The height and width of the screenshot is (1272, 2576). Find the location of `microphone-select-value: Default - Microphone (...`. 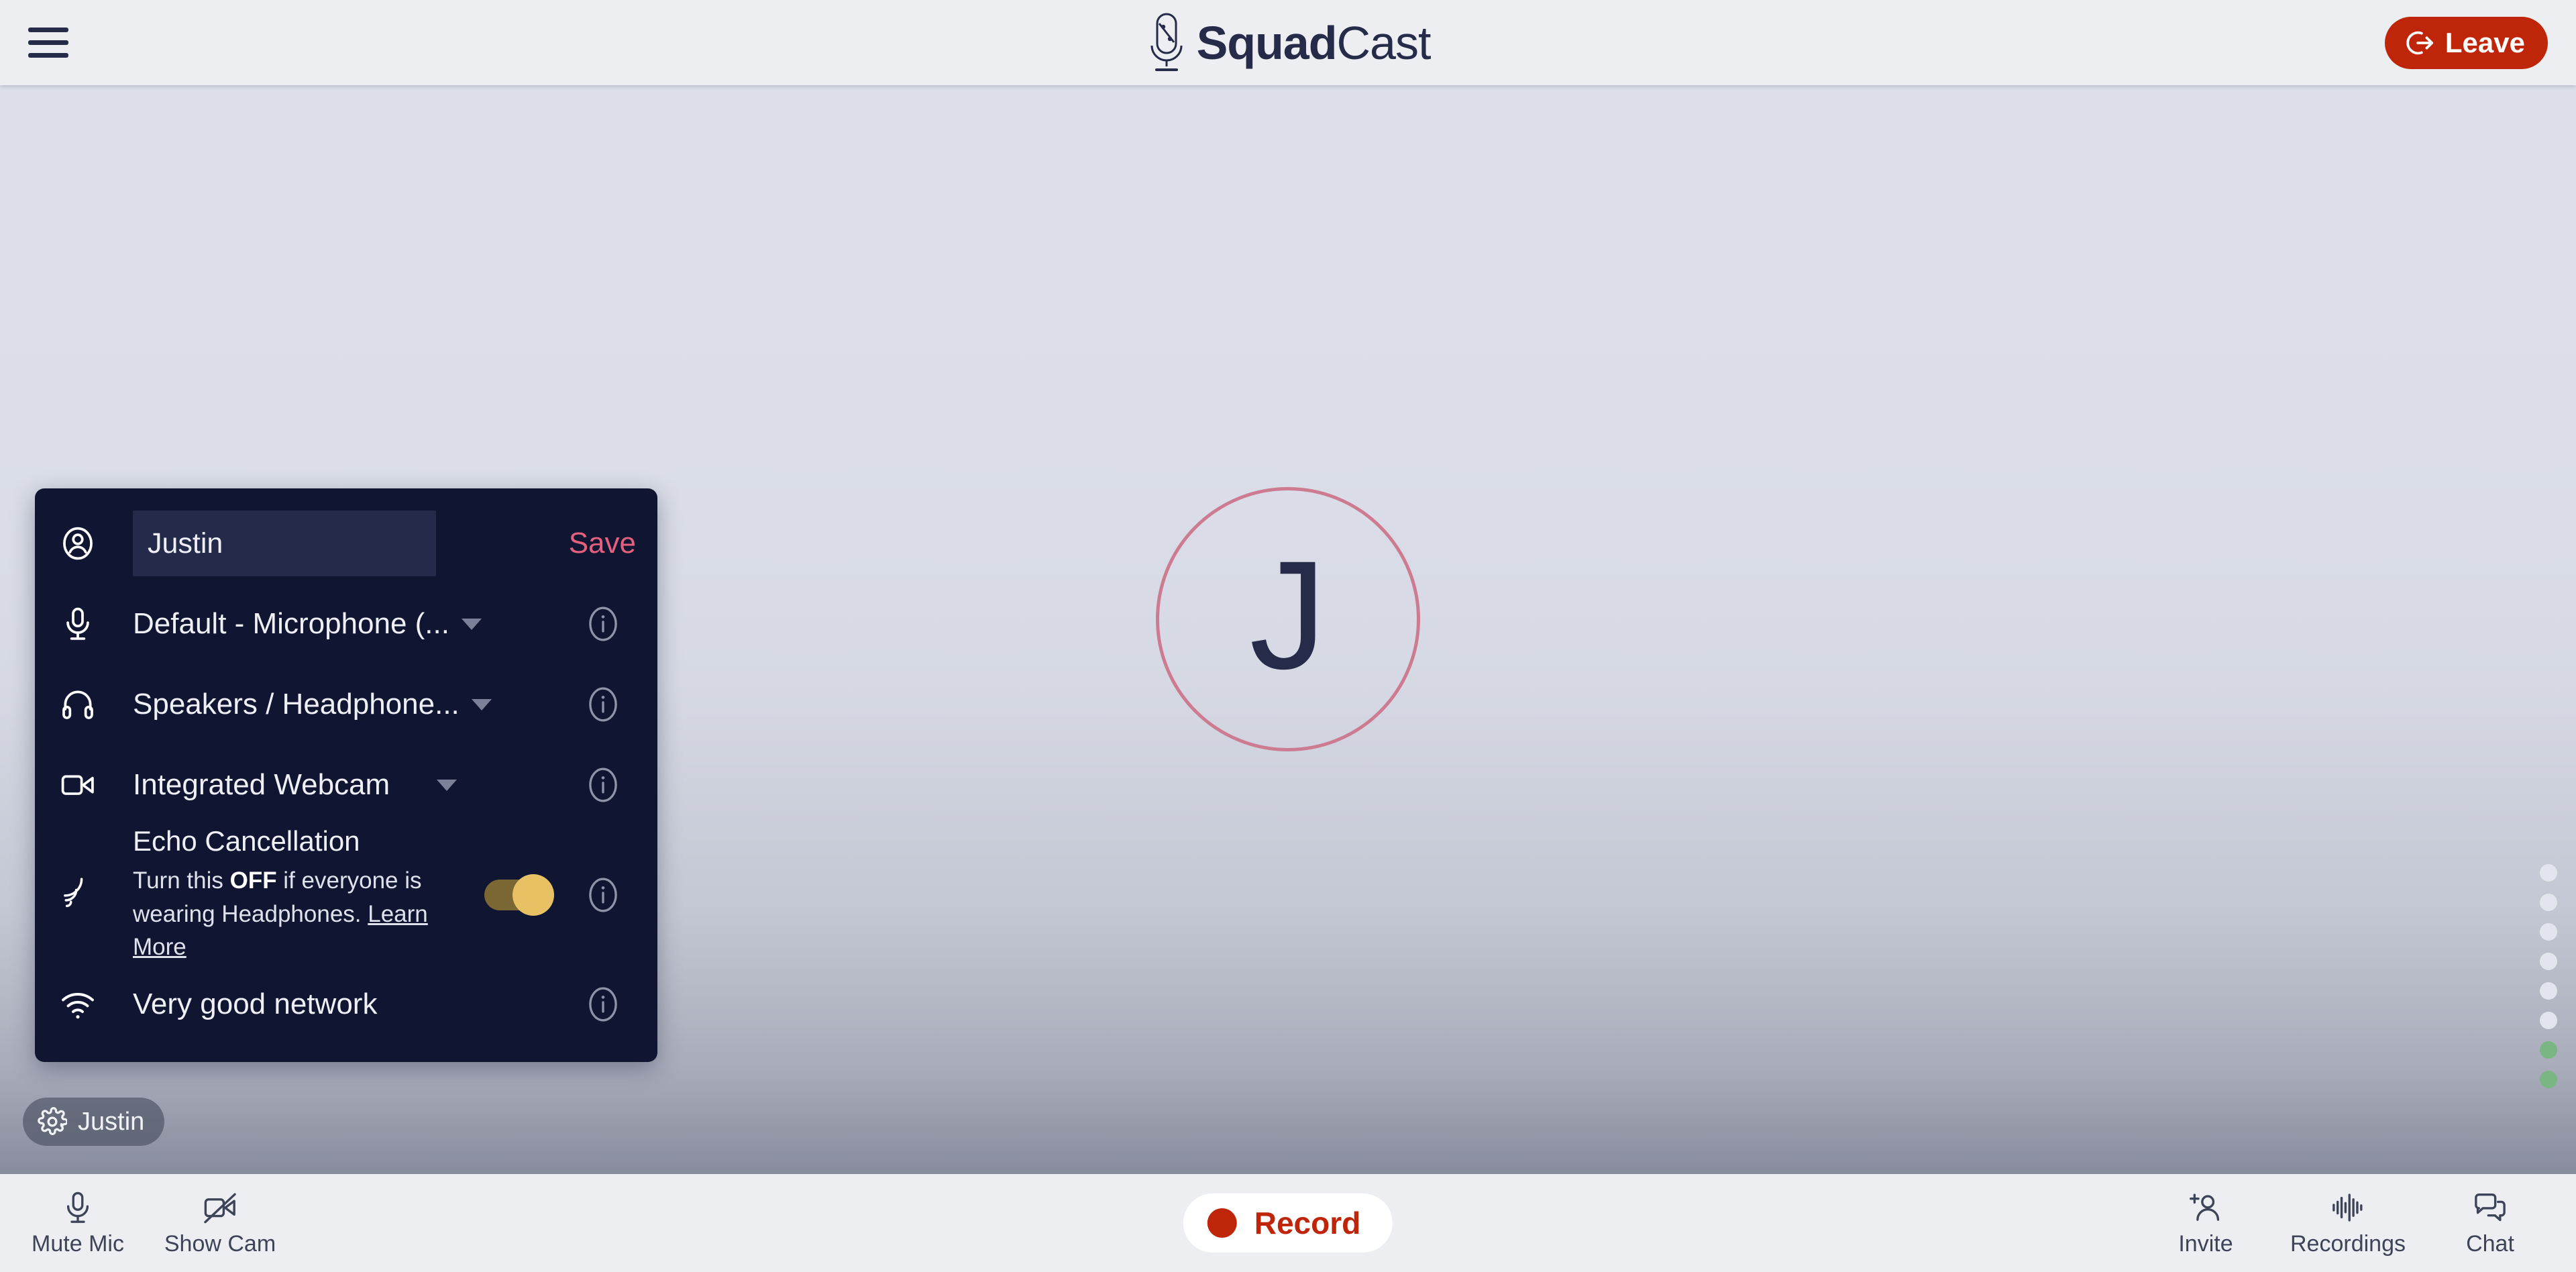

microphone-select-value: Default - Microphone (... is located at coordinates (291, 623).